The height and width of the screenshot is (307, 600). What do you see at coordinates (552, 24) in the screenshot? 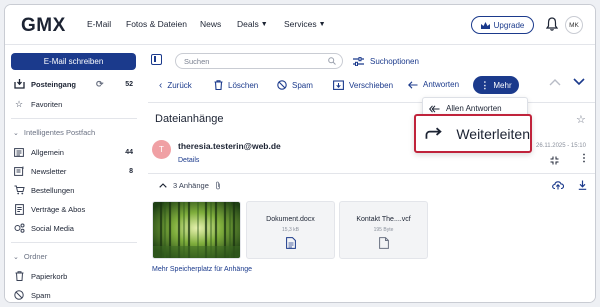
I see `bell-icon` at bounding box center [552, 24].